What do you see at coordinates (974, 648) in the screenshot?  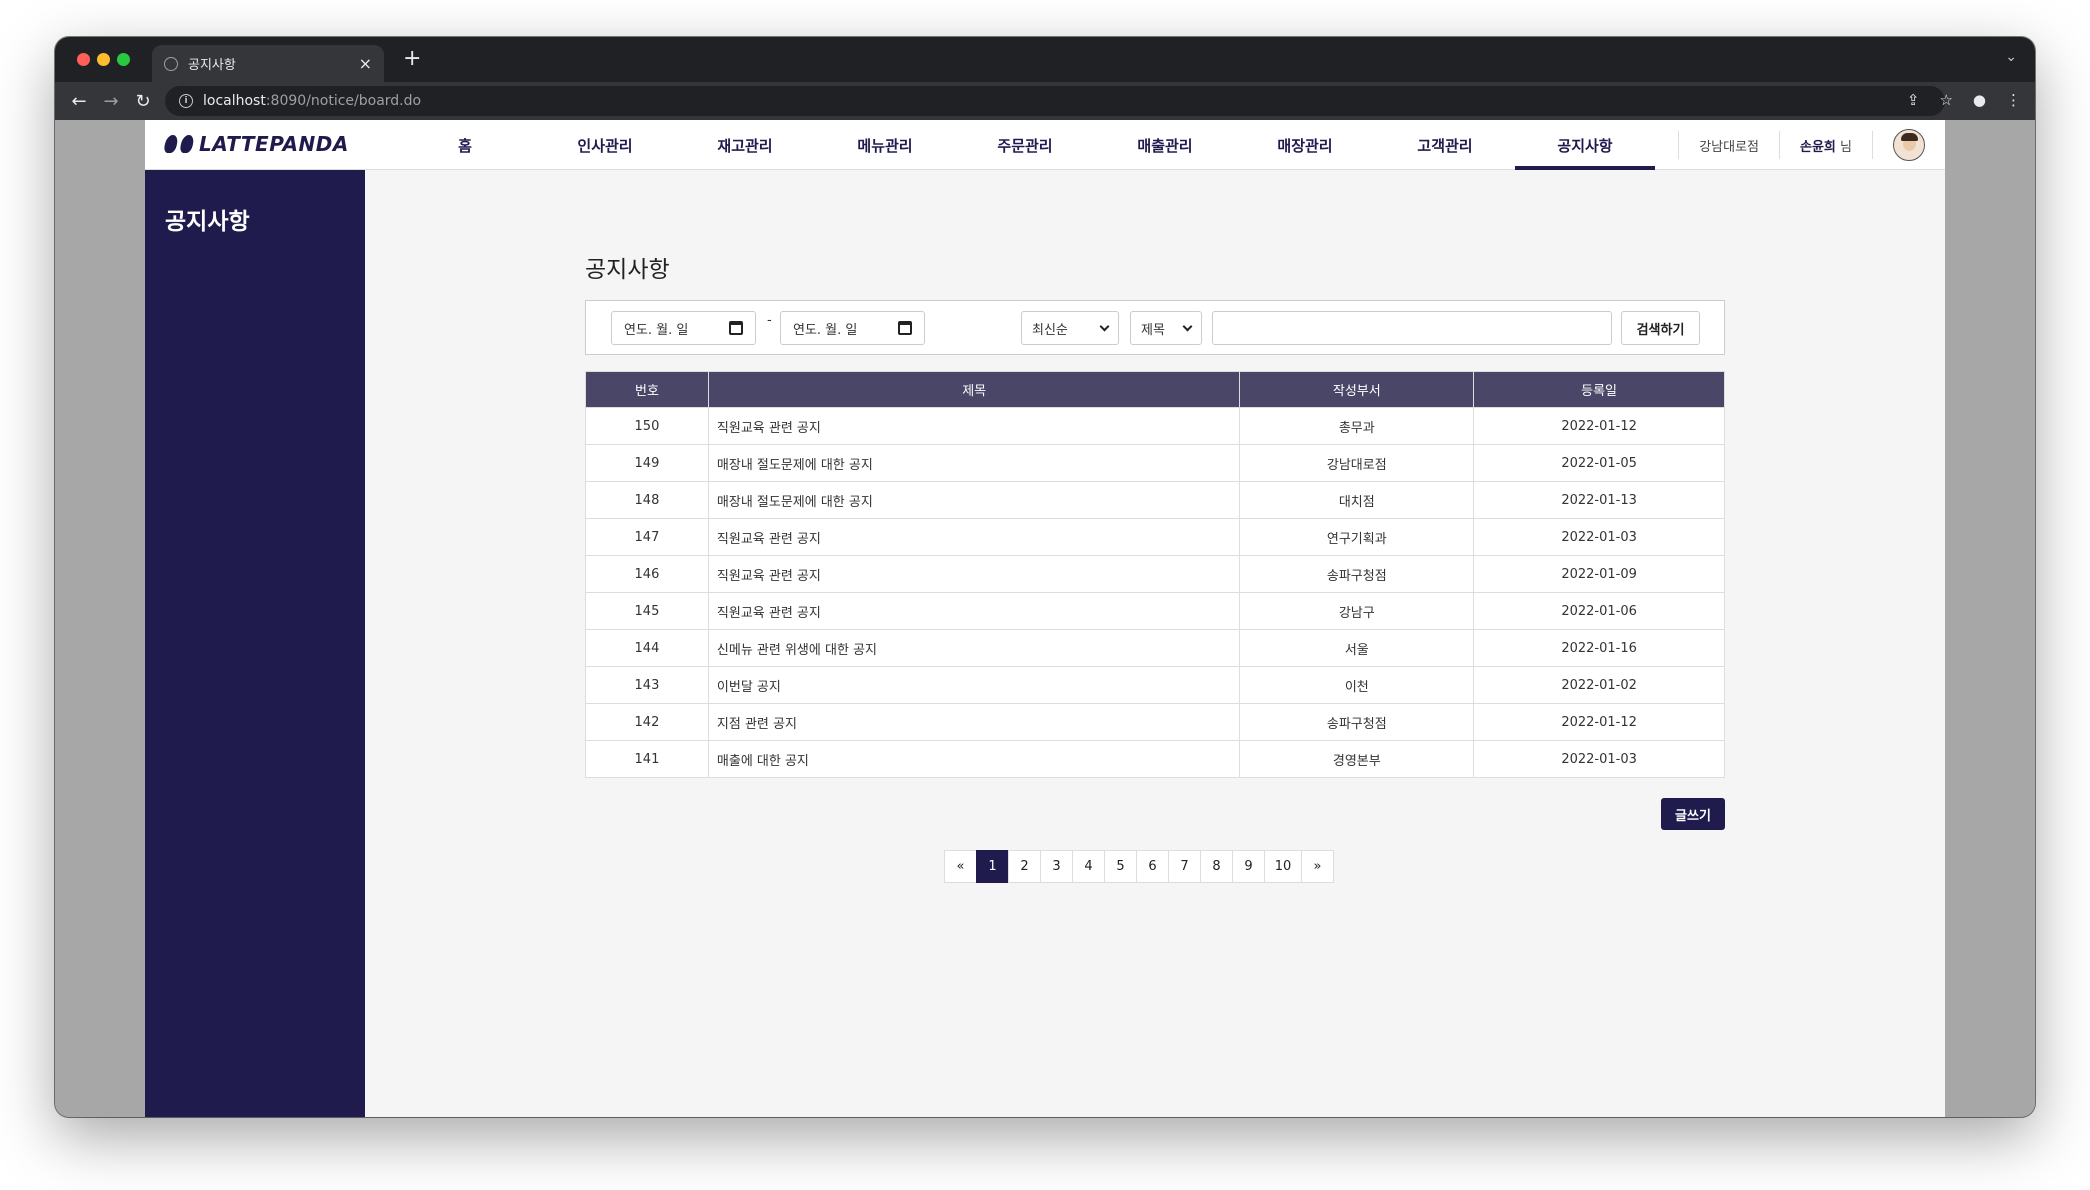 I see `cell-title: 신메뉴 관련 위생에 대한 공지` at bounding box center [974, 648].